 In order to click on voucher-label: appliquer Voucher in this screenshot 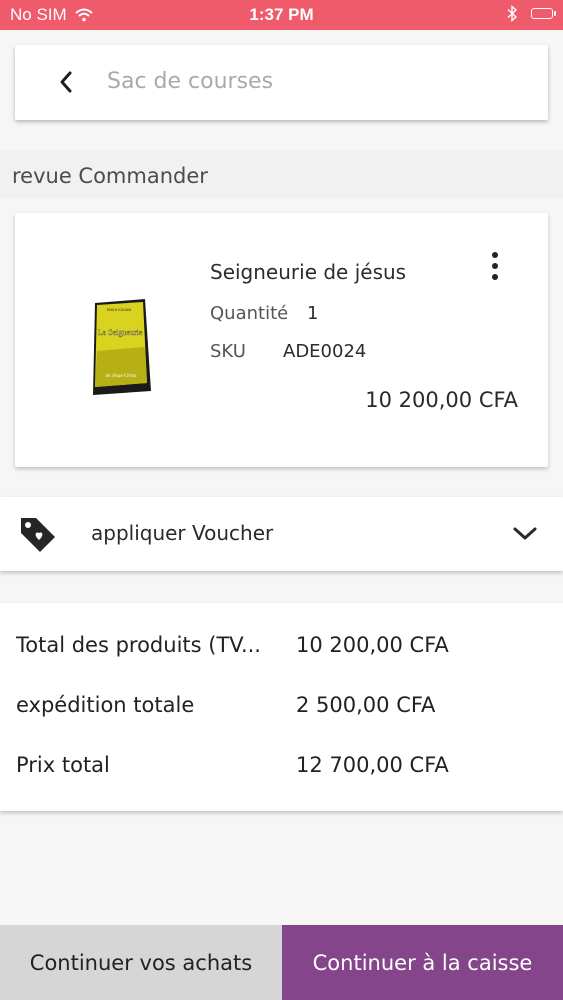, I will do `click(182, 533)`.